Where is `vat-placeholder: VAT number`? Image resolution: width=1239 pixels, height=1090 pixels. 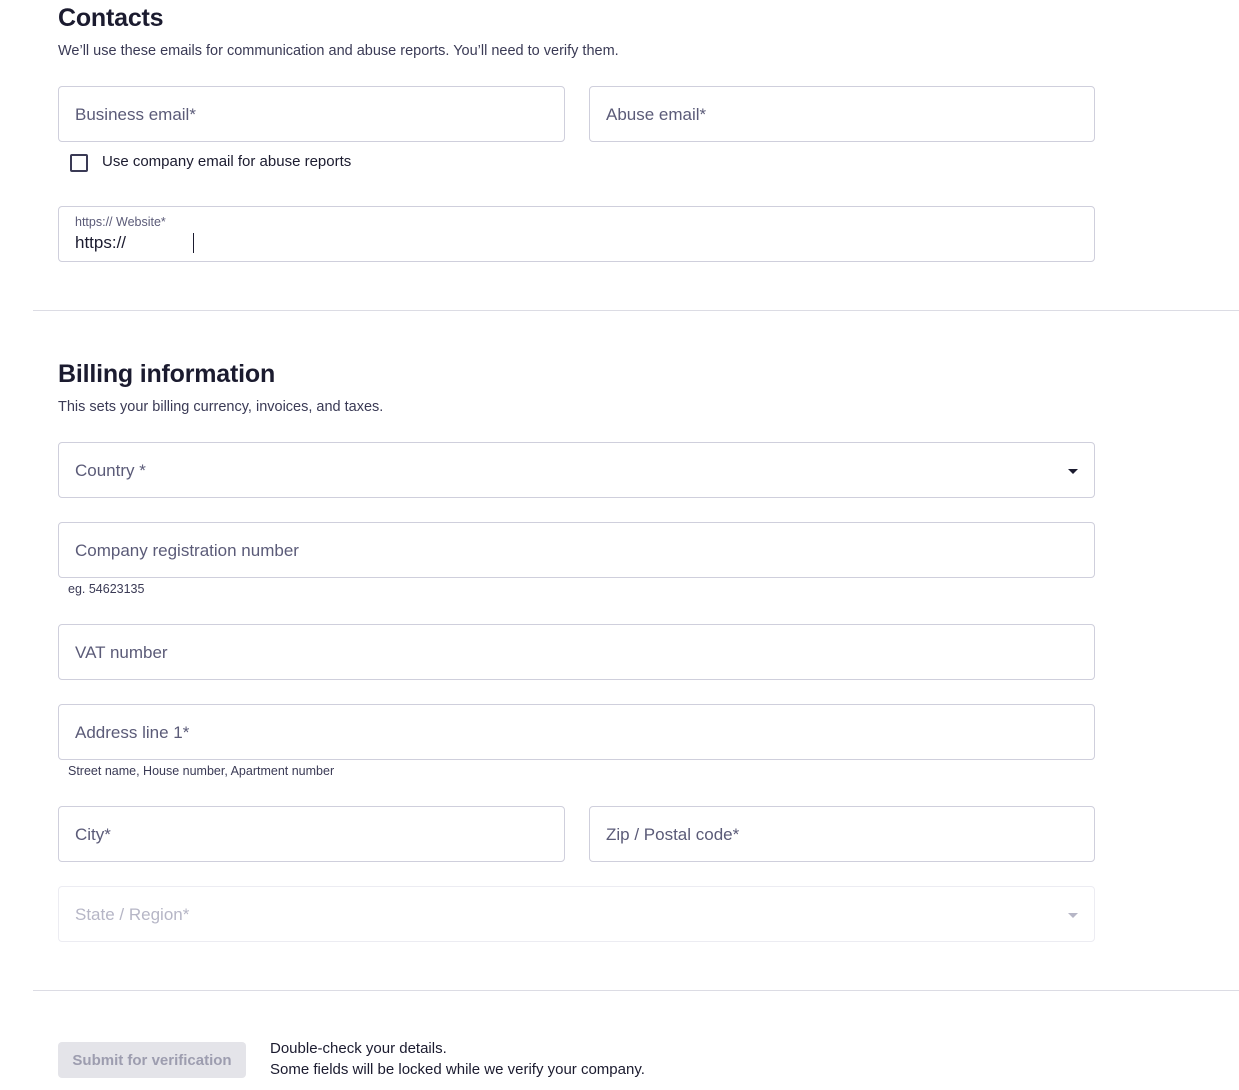 vat-placeholder: VAT number is located at coordinates (121, 652).